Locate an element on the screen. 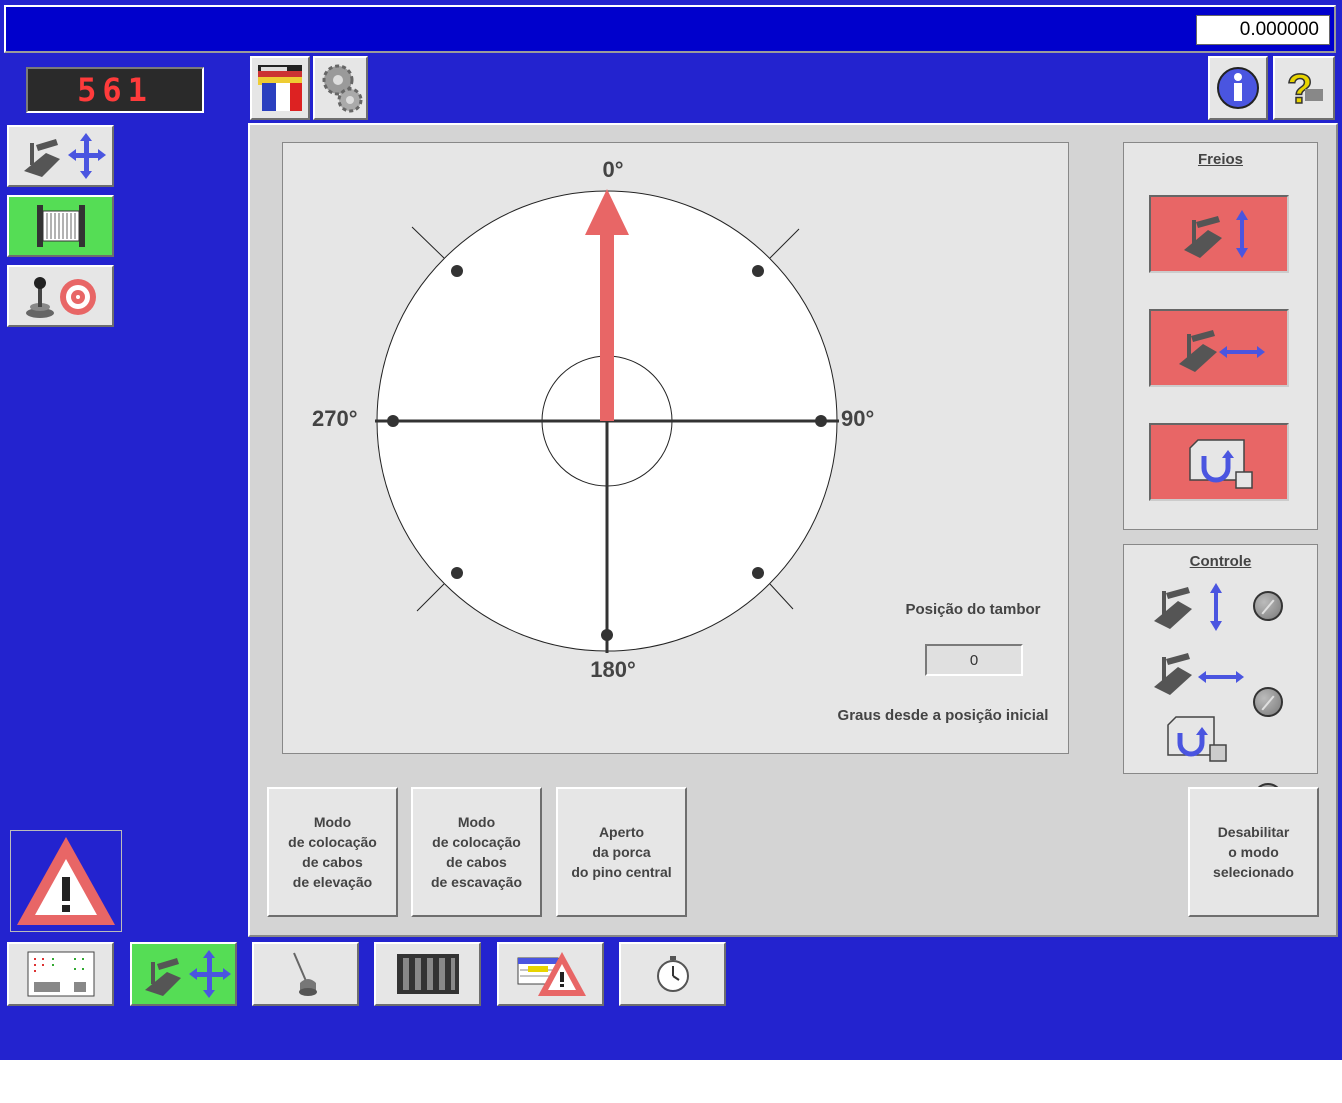 This screenshot has height=1103, width=1342. hoist-brake-button is located at coordinates (1219, 234).